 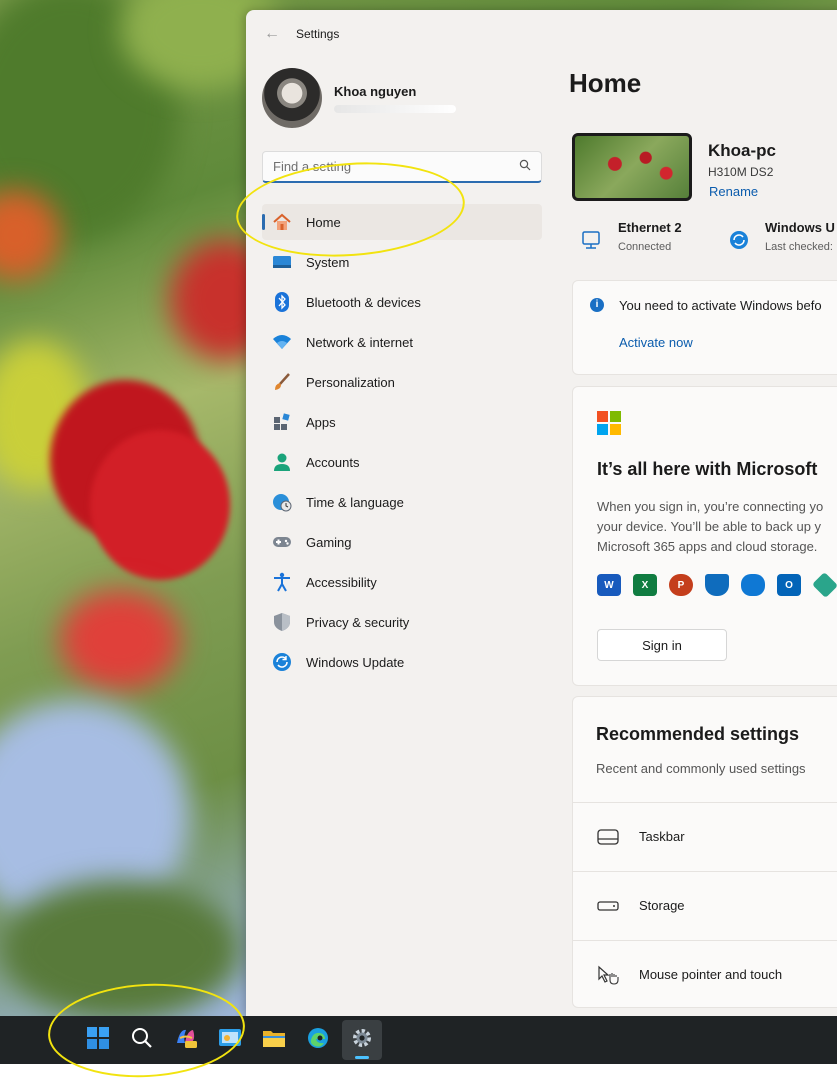 I want to click on sidebar-item-time-language: Time & language, so click(x=402, y=502).